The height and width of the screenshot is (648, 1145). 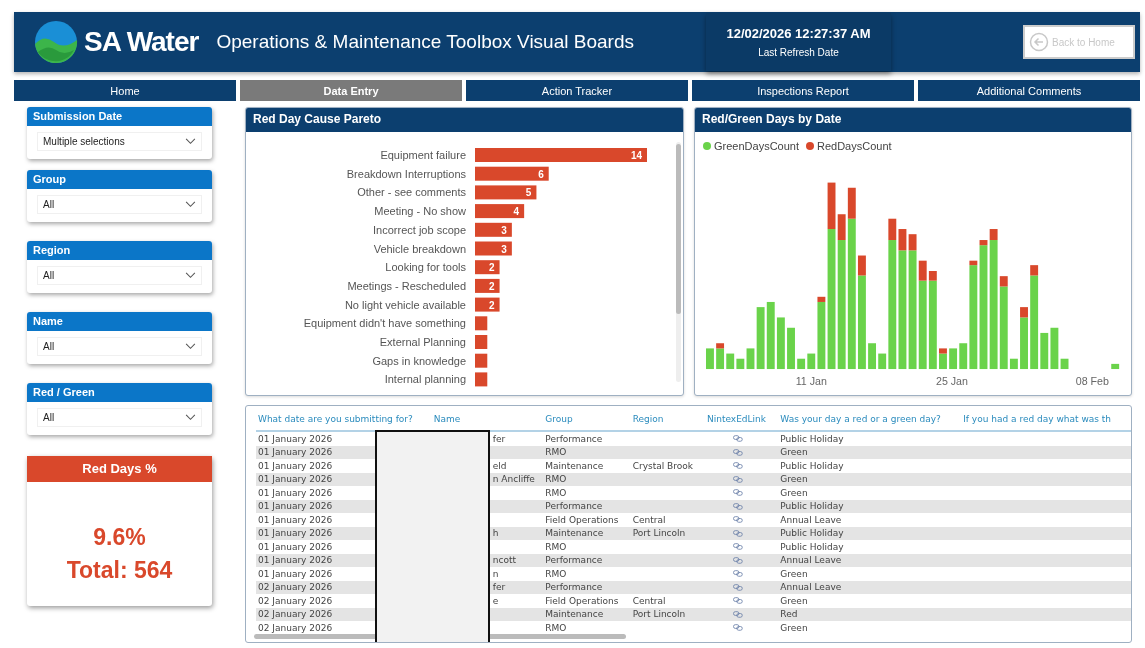 I want to click on logo-icon, so click(x=56, y=42).